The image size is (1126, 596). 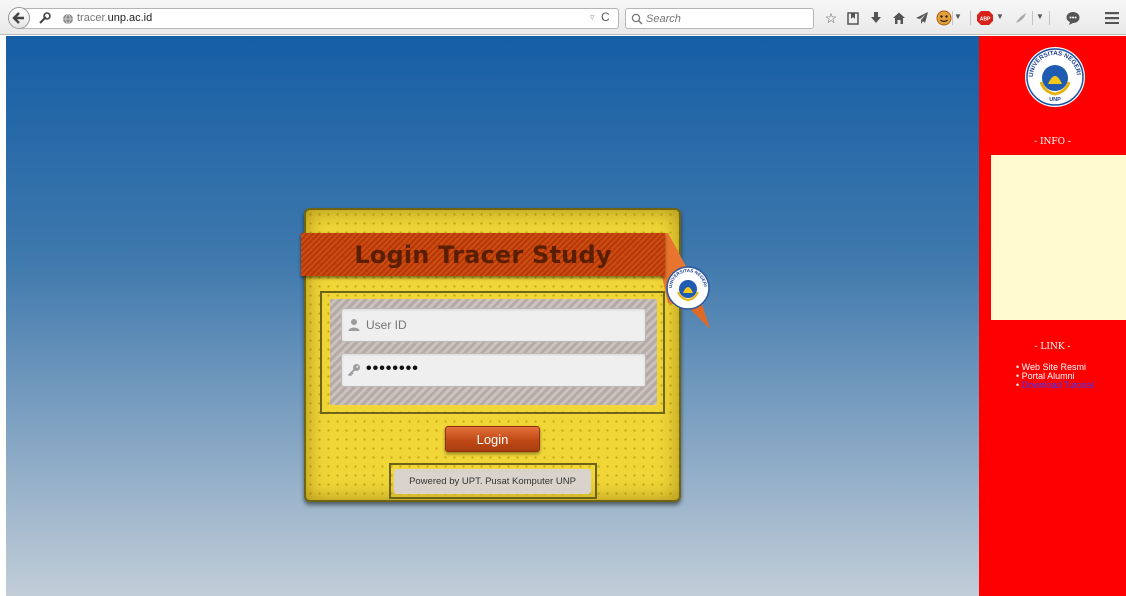 What do you see at coordinates (958, 16) in the screenshot?
I see `addon-dropdown-icon: ▼` at bounding box center [958, 16].